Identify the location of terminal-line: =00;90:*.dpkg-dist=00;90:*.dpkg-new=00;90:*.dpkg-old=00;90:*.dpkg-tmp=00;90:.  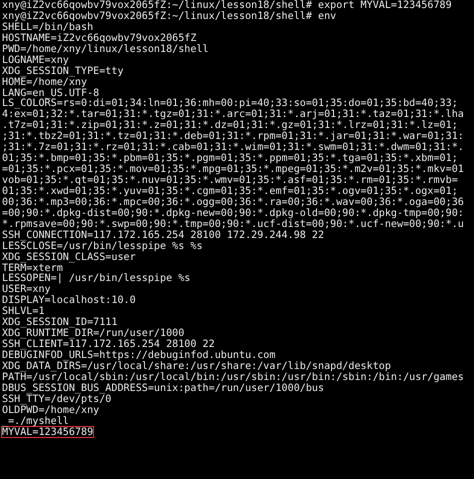
(233, 213).